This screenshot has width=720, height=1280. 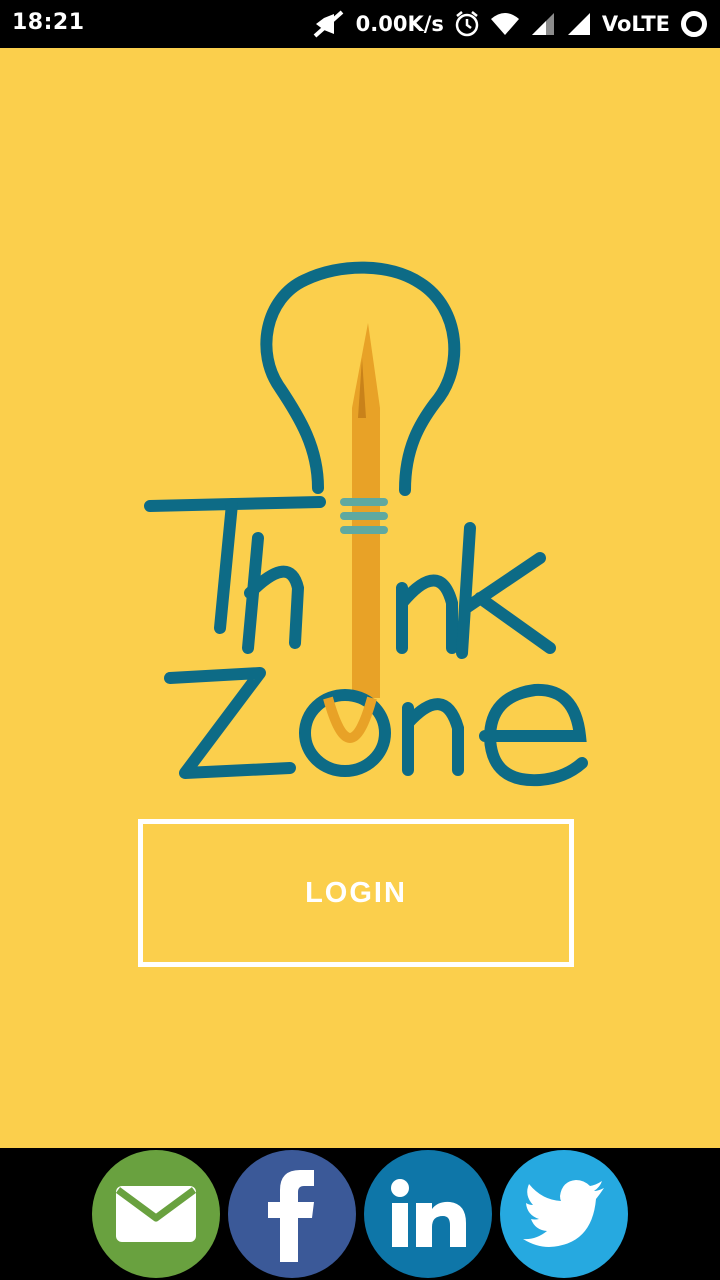 I want to click on facebook-button, so click(x=292, y=1214).